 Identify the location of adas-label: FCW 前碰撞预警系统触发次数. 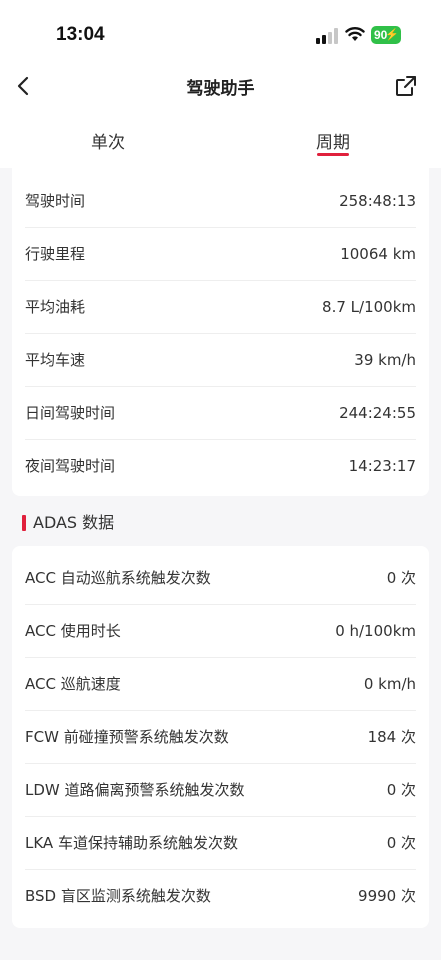
(127, 737).